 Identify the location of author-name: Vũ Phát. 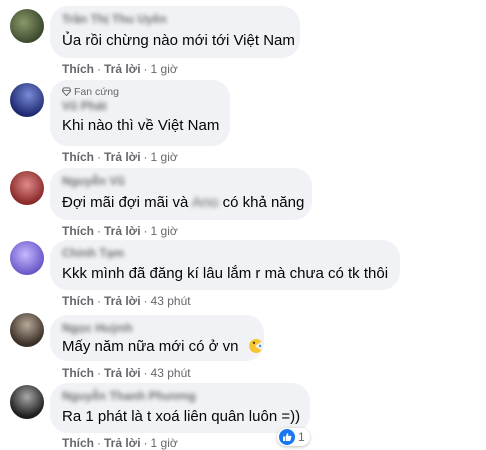
(140, 106).